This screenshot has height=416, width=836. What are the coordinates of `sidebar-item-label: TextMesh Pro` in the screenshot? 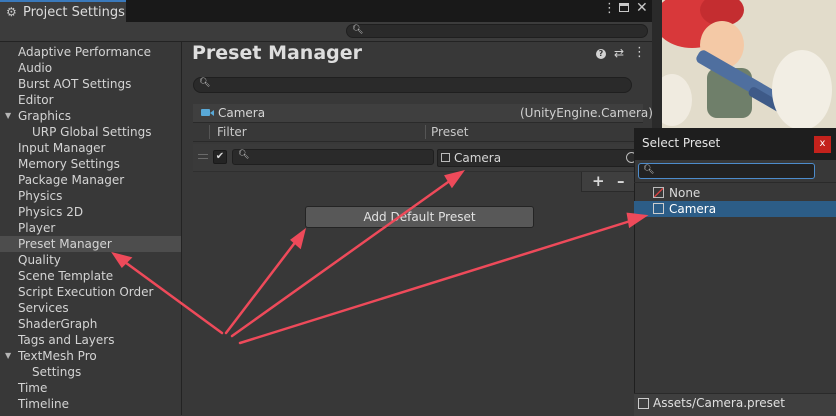 It's located at (57, 356).